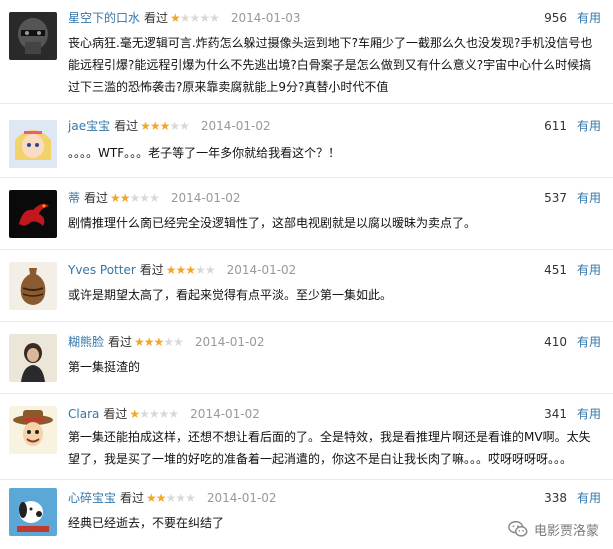  Describe the element at coordinates (83, 414) in the screenshot. I see `username-link: Clara` at that location.